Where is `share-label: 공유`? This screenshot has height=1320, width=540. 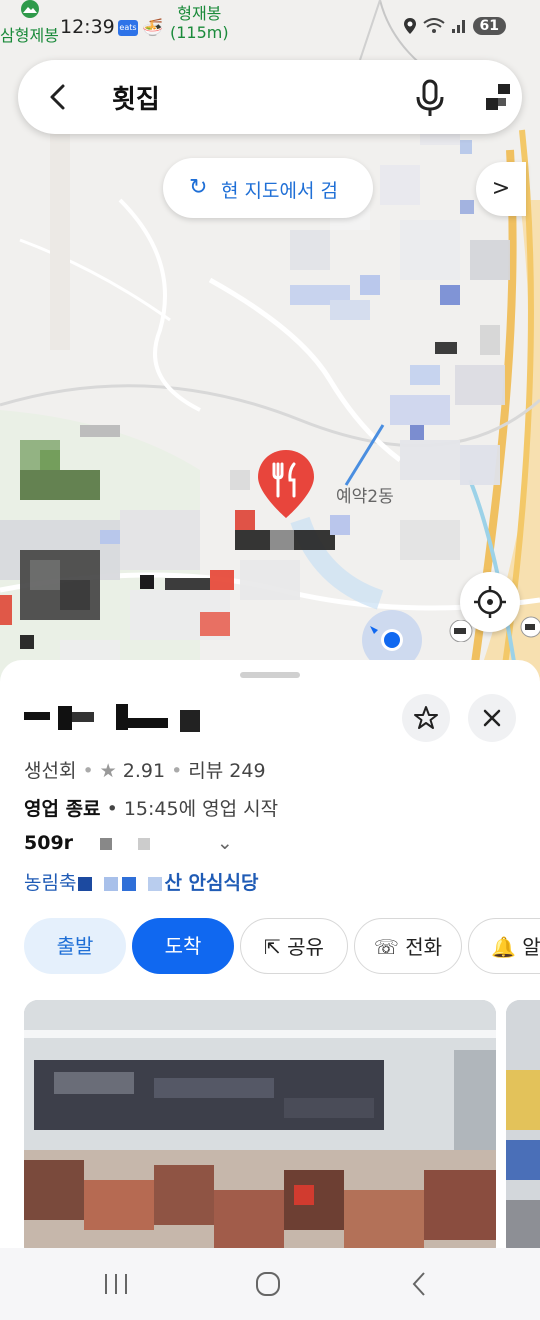 share-label: 공유 is located at coordinates (305, 947).